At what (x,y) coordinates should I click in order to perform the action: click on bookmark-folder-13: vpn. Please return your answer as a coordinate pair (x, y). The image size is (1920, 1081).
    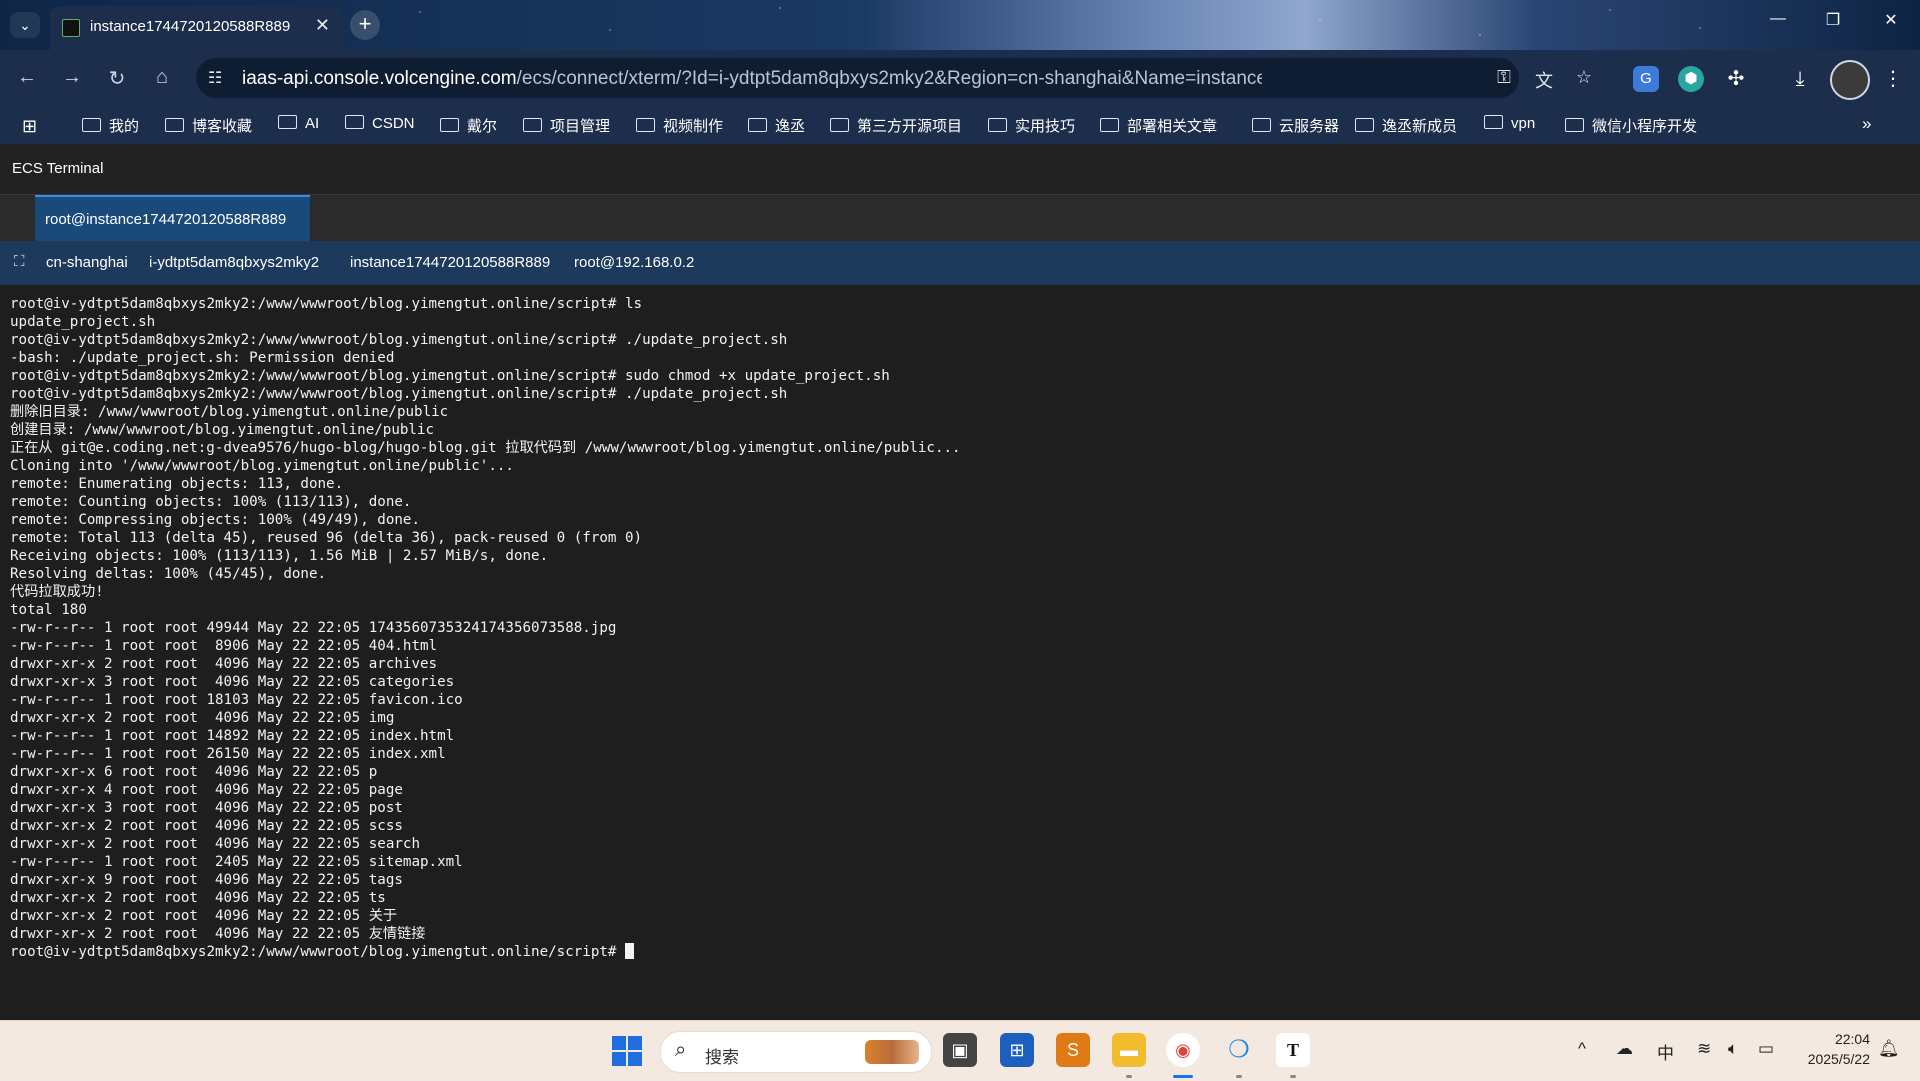
    Looking at the image, I should click on (1509, 123).